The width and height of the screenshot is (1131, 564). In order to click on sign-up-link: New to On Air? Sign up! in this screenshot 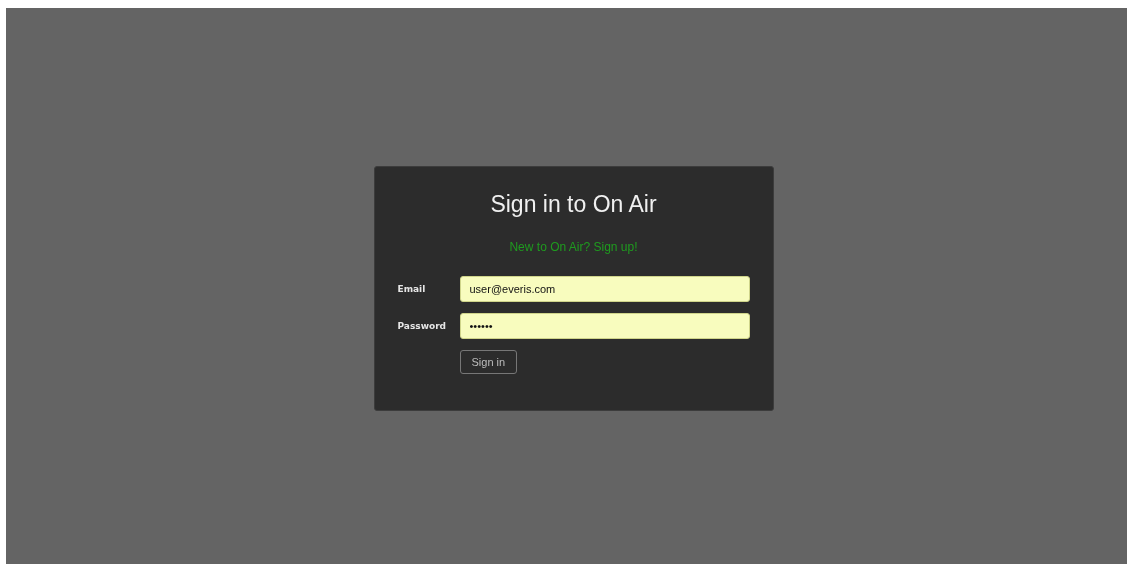, I will do `click(573, 247)`.